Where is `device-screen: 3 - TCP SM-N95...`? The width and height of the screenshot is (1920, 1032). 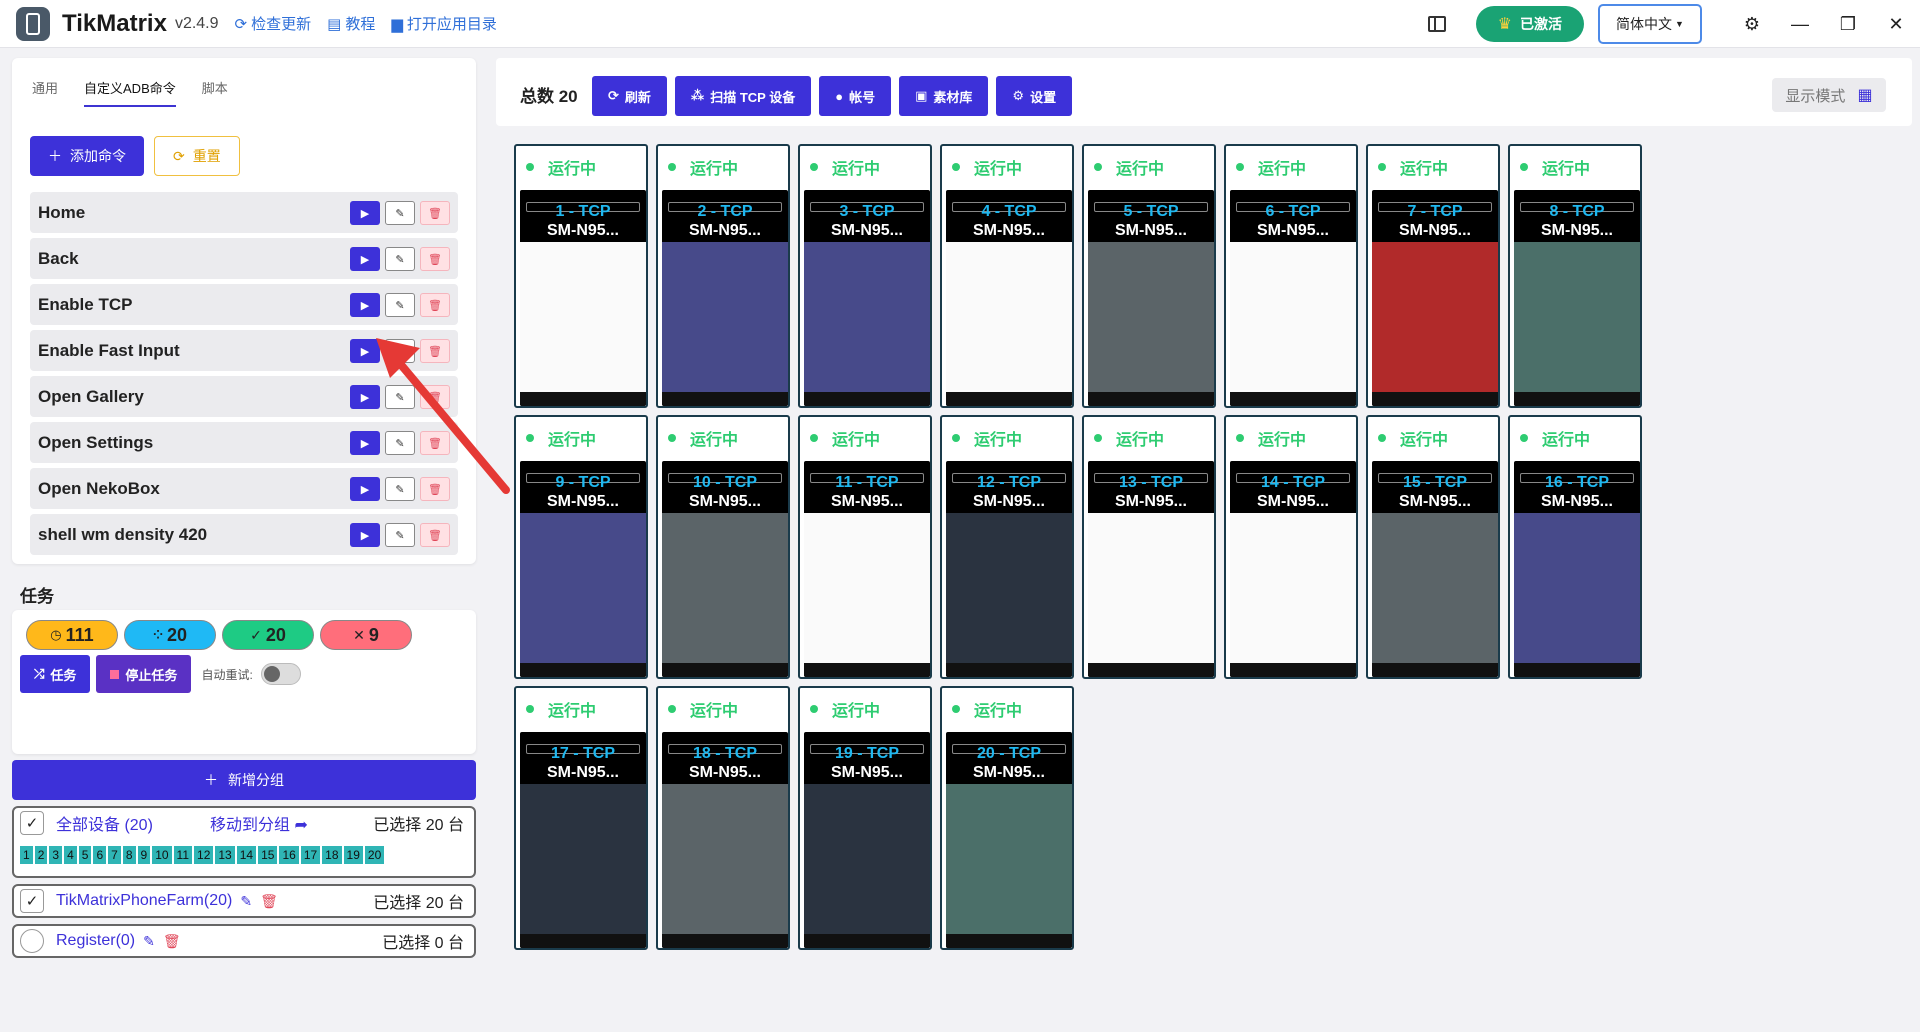 device-screen: 3 - TCP SM-N95... is located at coordinates (867, 298).